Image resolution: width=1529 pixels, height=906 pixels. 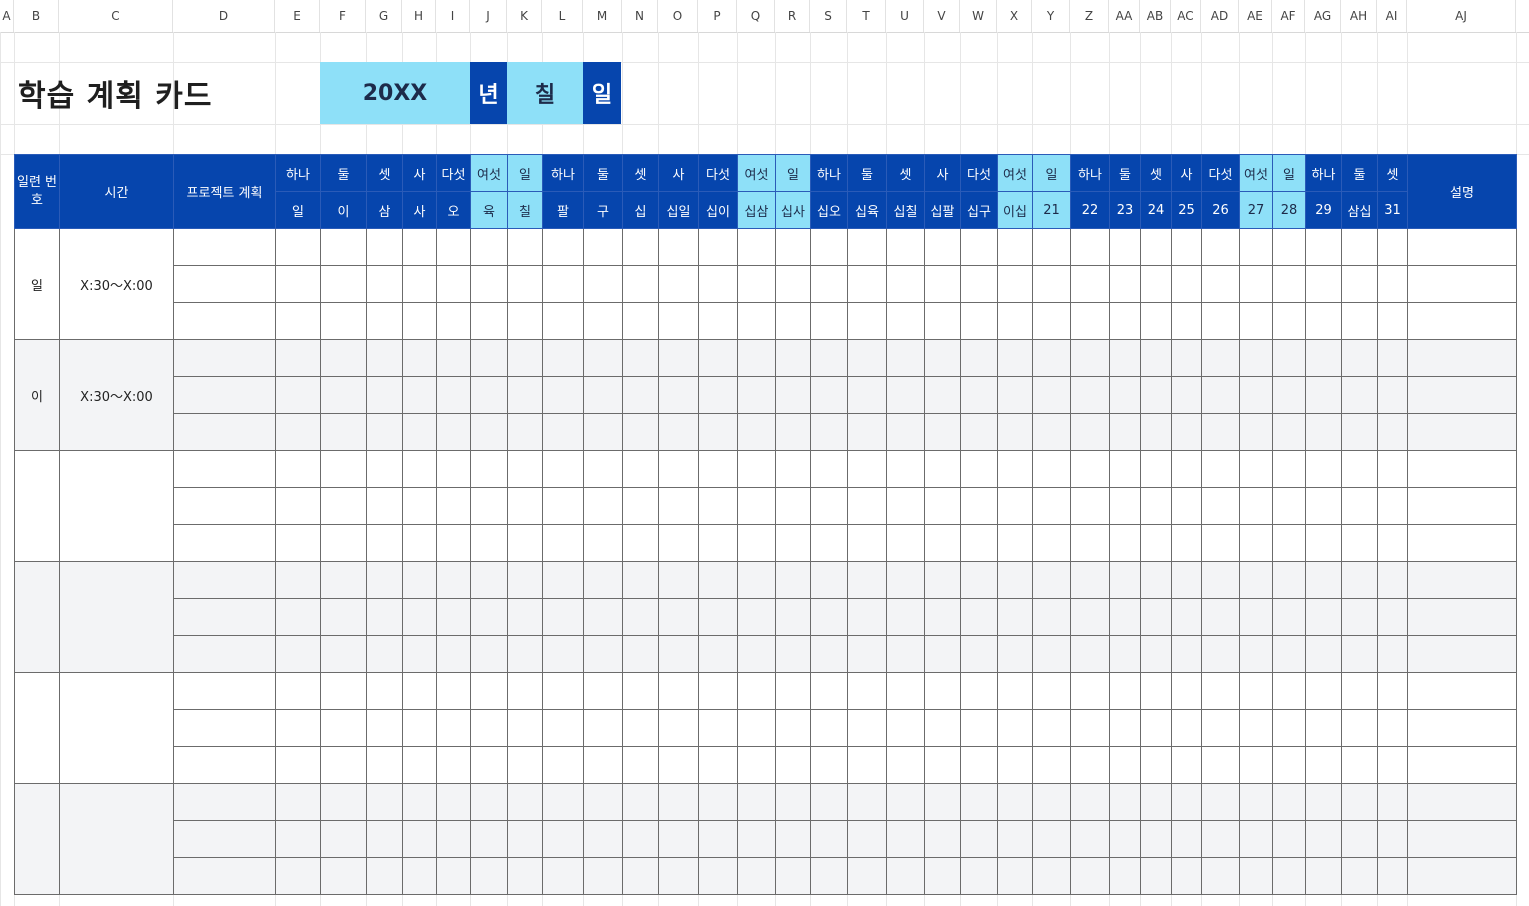 What do you see at coordinates (224, 191) in the screenshot?
I see `header-project: 프로젝트 계획` at bounding box center [224, 191].